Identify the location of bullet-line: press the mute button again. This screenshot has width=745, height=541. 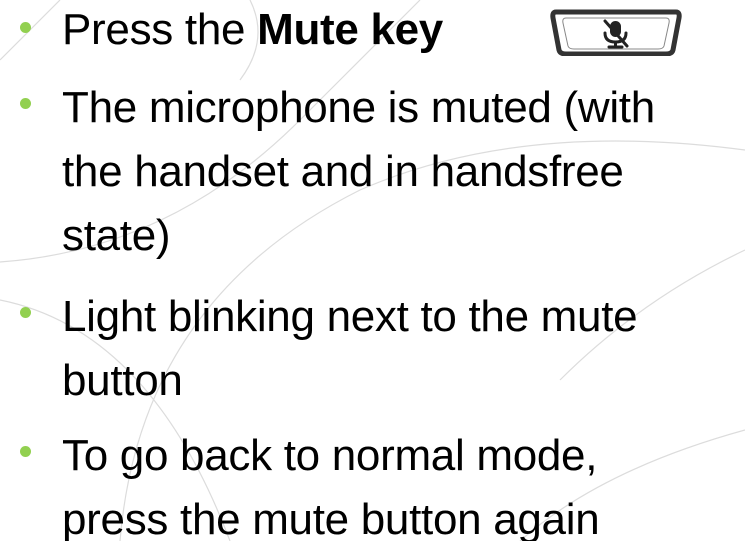
(331, 518).